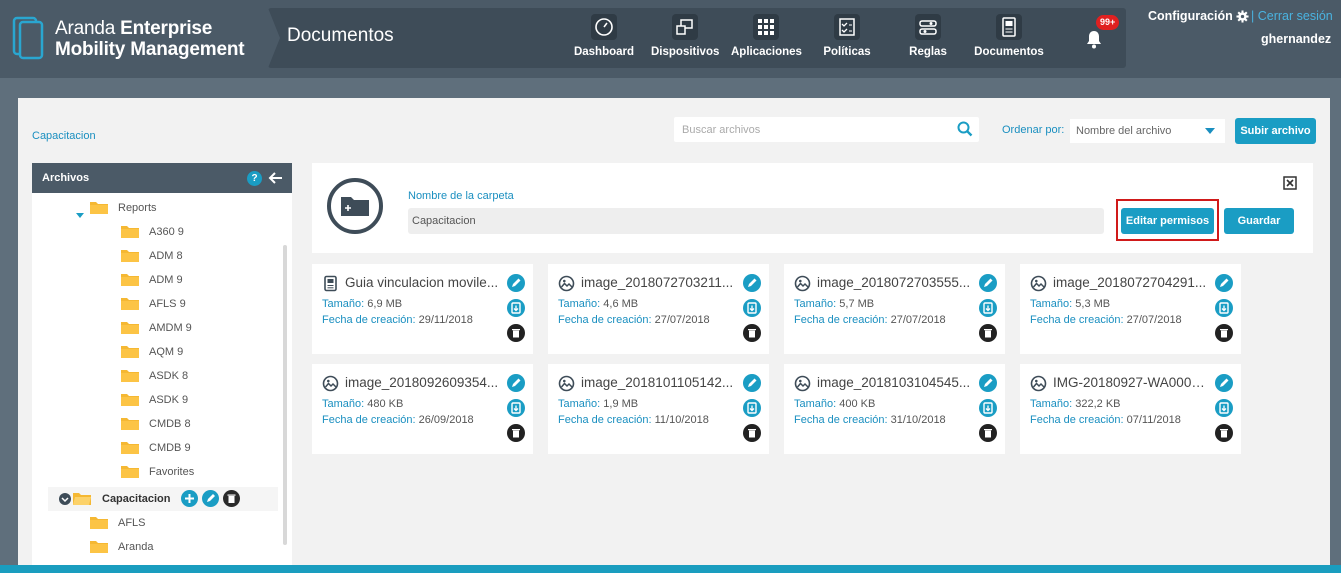 This screenshot has width=1341, height=573. What do you see at coordinates (1093, 304) in the screenshot?
I see `file-size-value: 5,3 MB` at bounding box center [1093, 304].